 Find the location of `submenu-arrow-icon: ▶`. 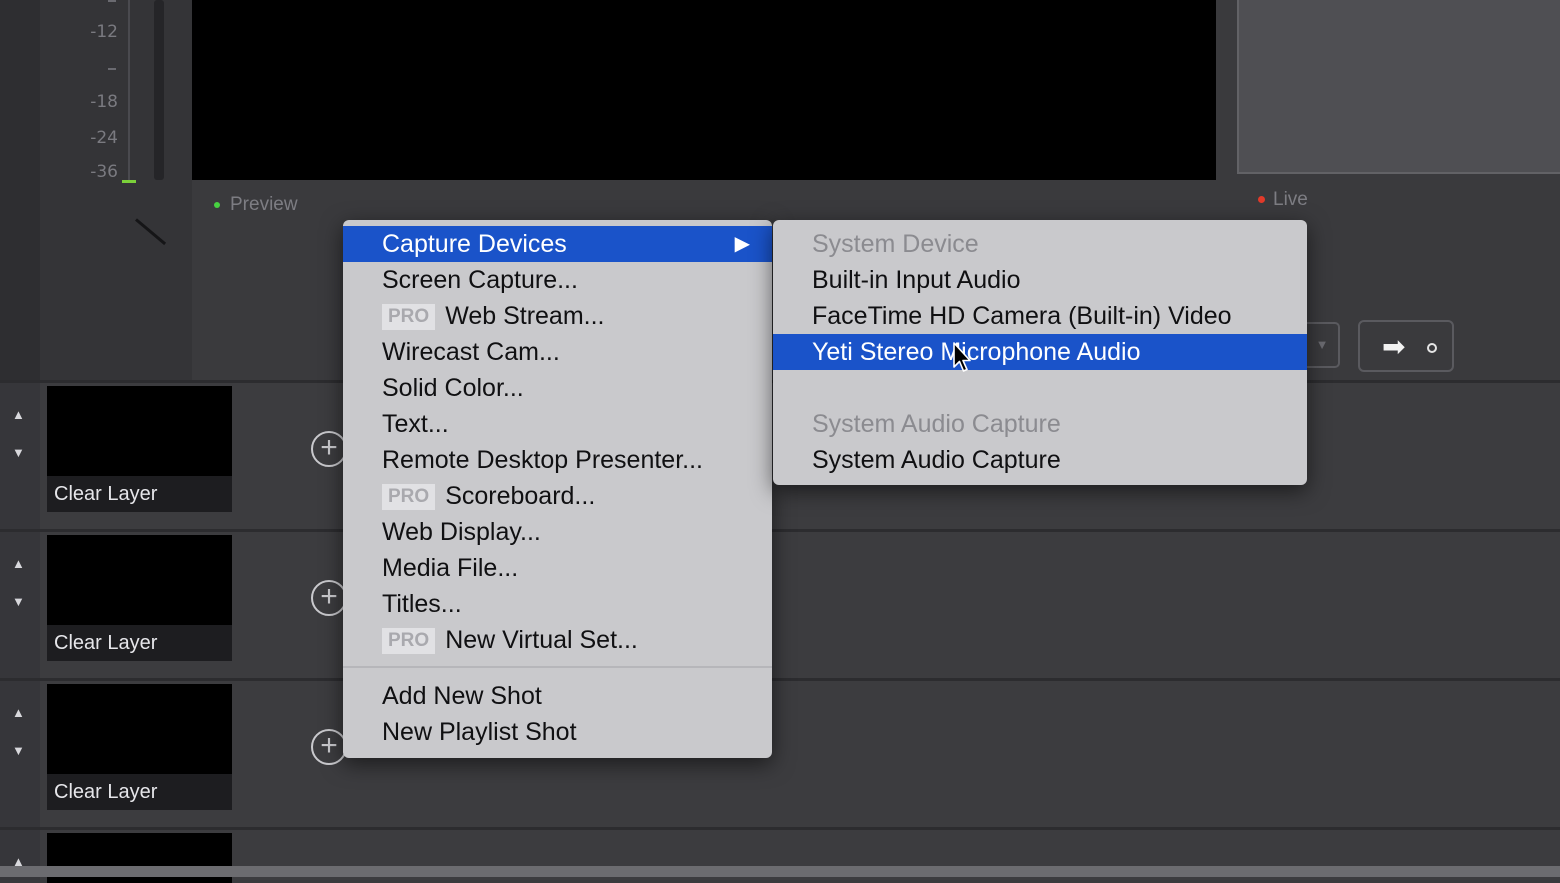

submenu-arrow-icon: ▶ is located at coordinates (742, 244).